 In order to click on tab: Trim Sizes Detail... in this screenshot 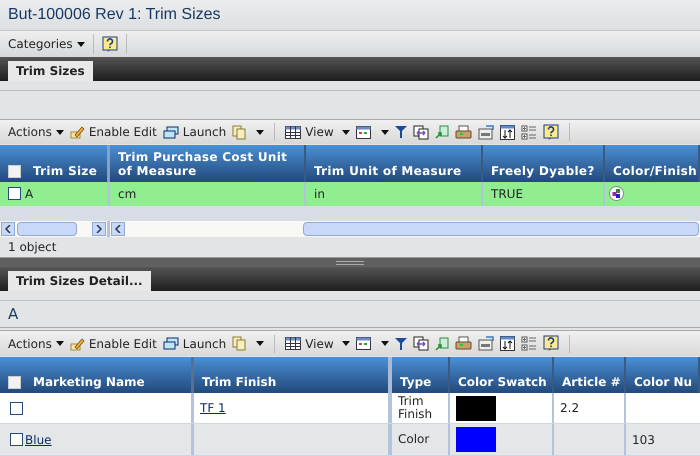, I will do `click(79, 280)`.